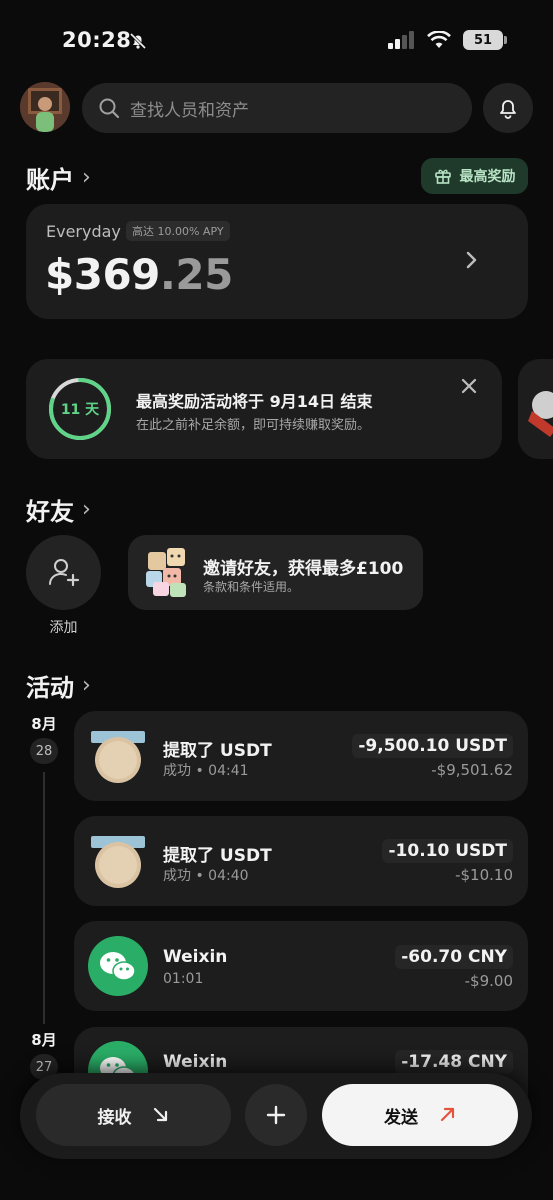  What do you see at coordinates (251, 587) in the screenshot?
I see `invite-subtitle: 条款和条件适用。` at bounding box center [251, 587].